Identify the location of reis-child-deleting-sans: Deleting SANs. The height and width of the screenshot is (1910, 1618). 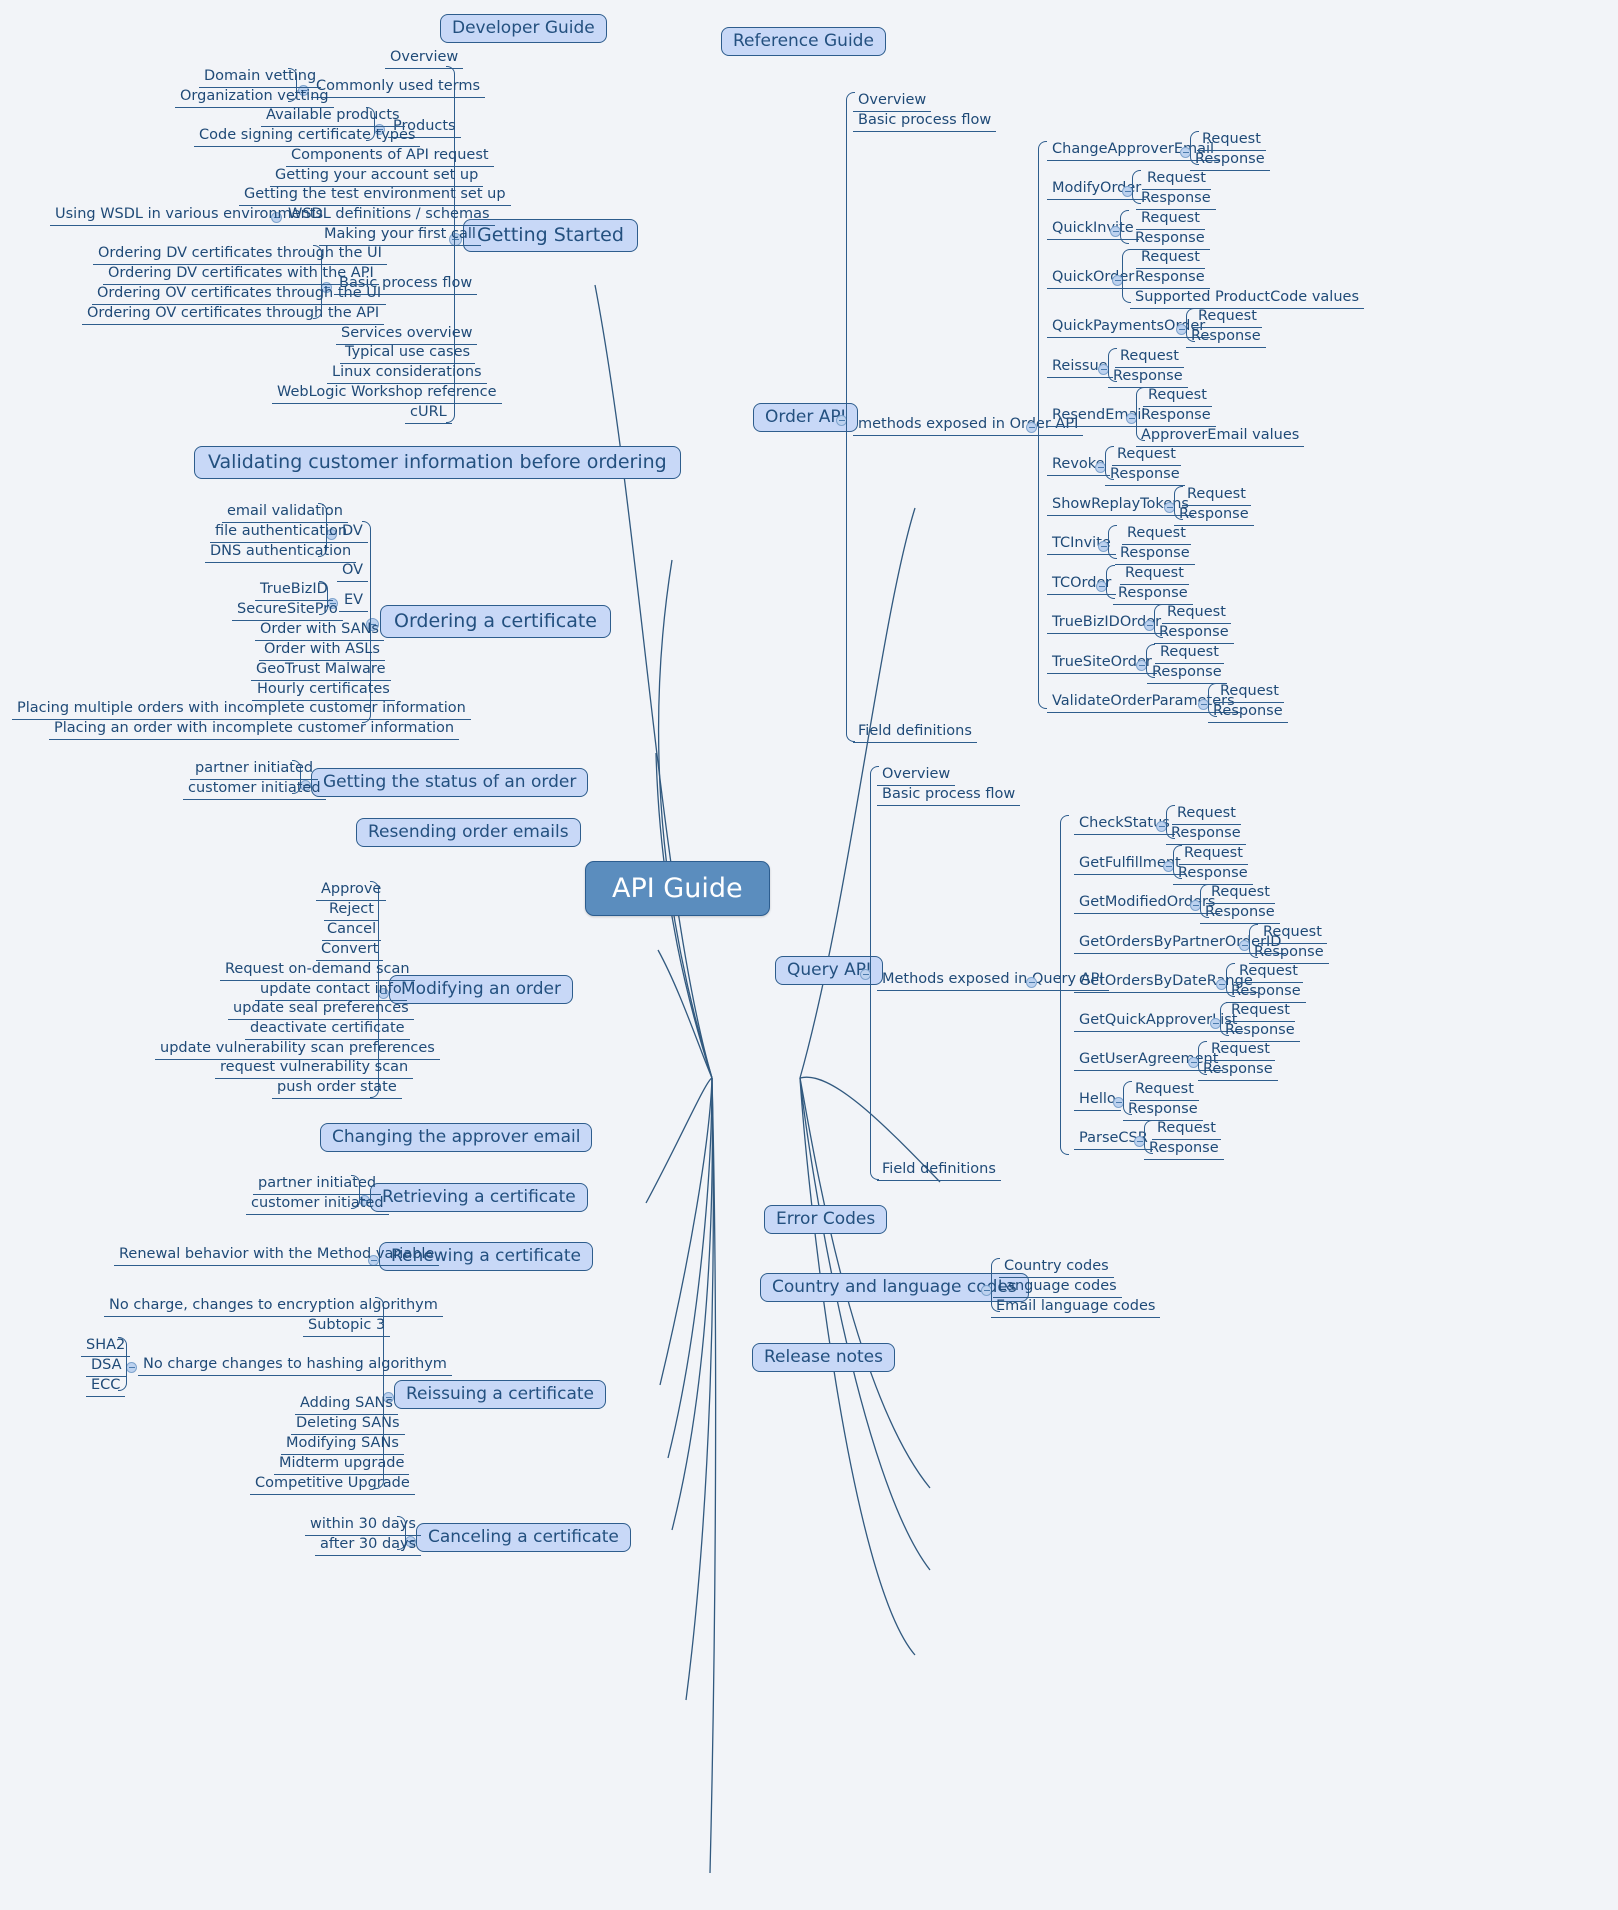
(348, 1425).